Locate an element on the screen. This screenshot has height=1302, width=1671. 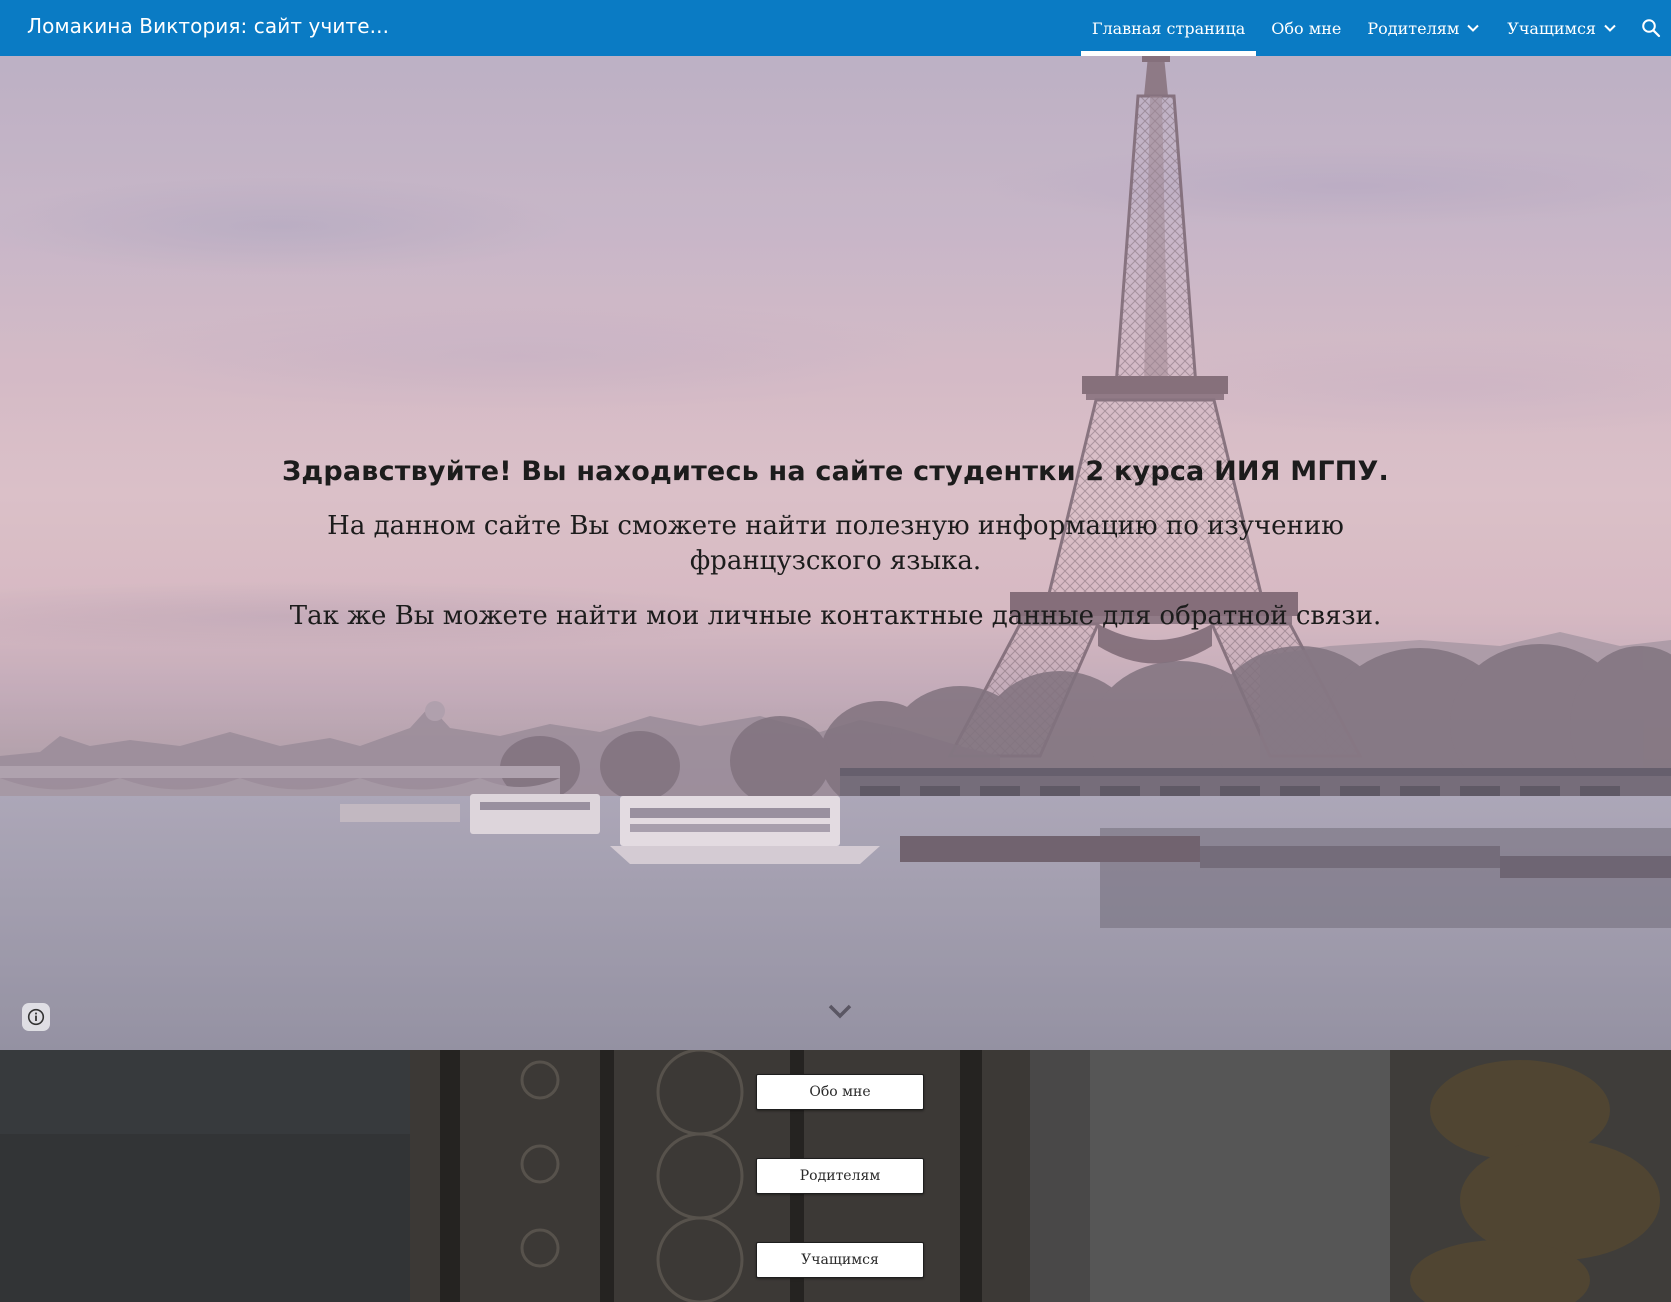
button-label: Родителям is located at coordinates (840, 1176).